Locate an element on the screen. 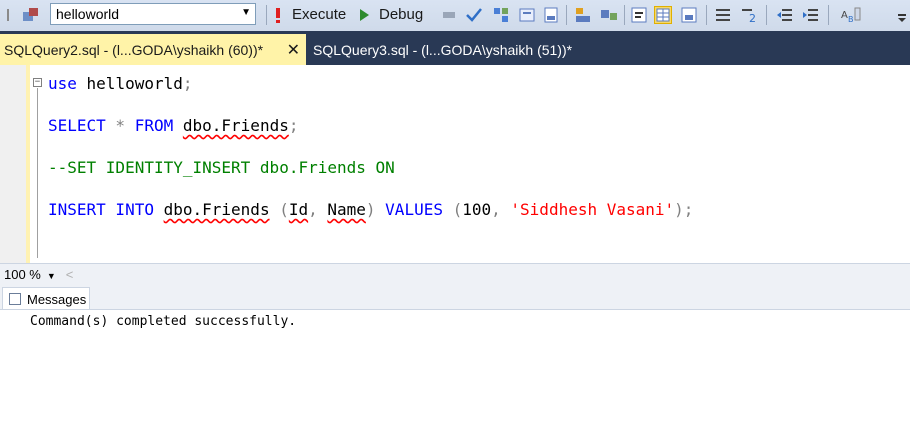  tab-label: SQLQuery2.sql - (l...GODA\yshaikh (60))* is located at coordinates (134, 49).